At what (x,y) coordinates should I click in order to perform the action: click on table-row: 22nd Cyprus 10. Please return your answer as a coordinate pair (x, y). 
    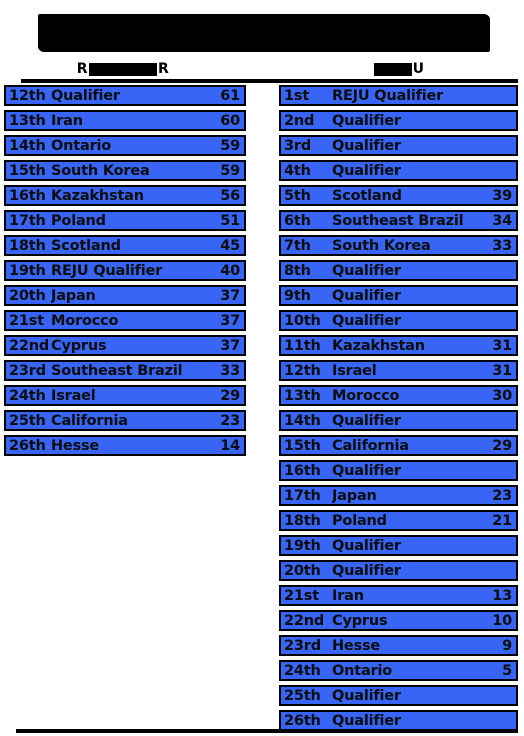
    Looking at the image, I should click on (398, 620).